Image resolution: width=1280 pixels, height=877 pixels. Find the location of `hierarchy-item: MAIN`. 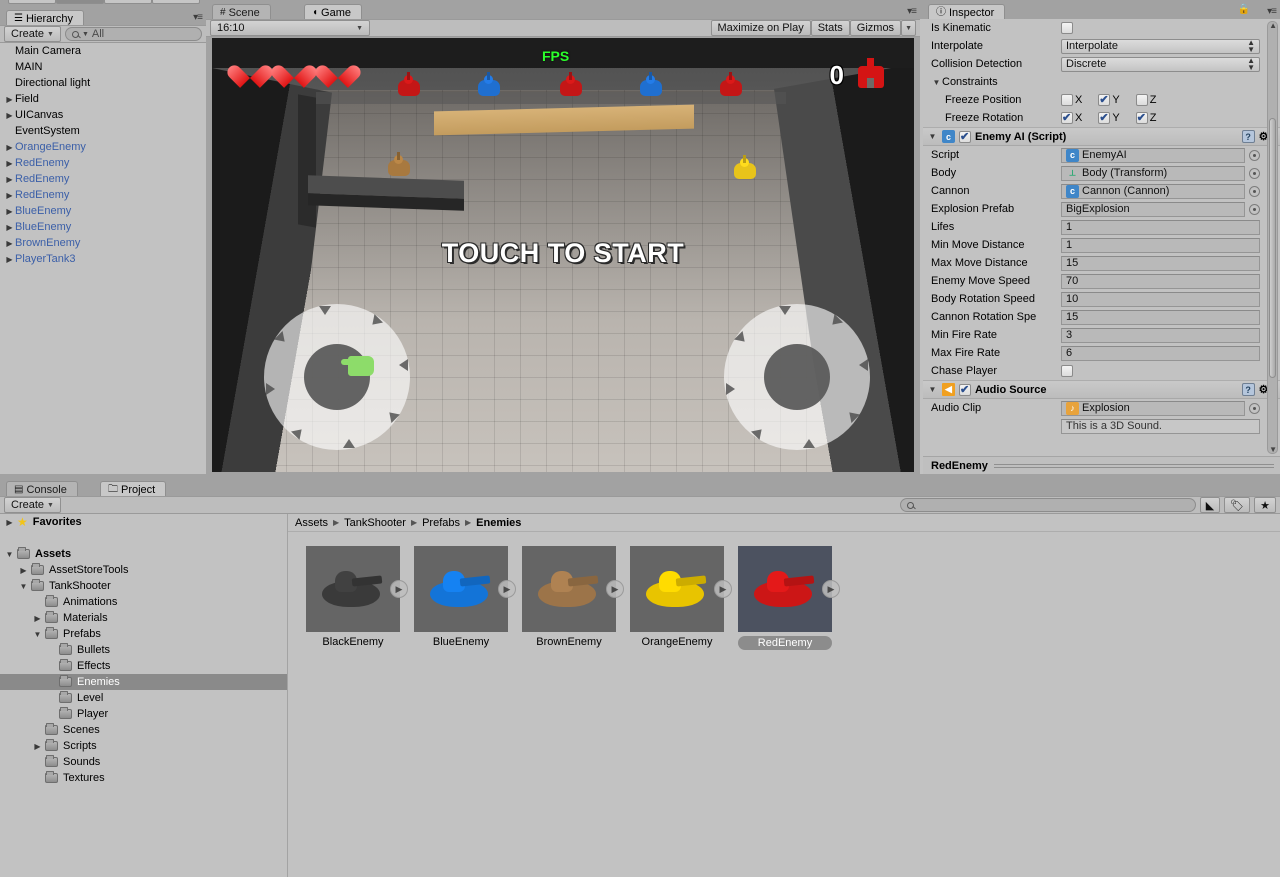

hierarchy-item: MAIN is located at coordinates (103, 67).